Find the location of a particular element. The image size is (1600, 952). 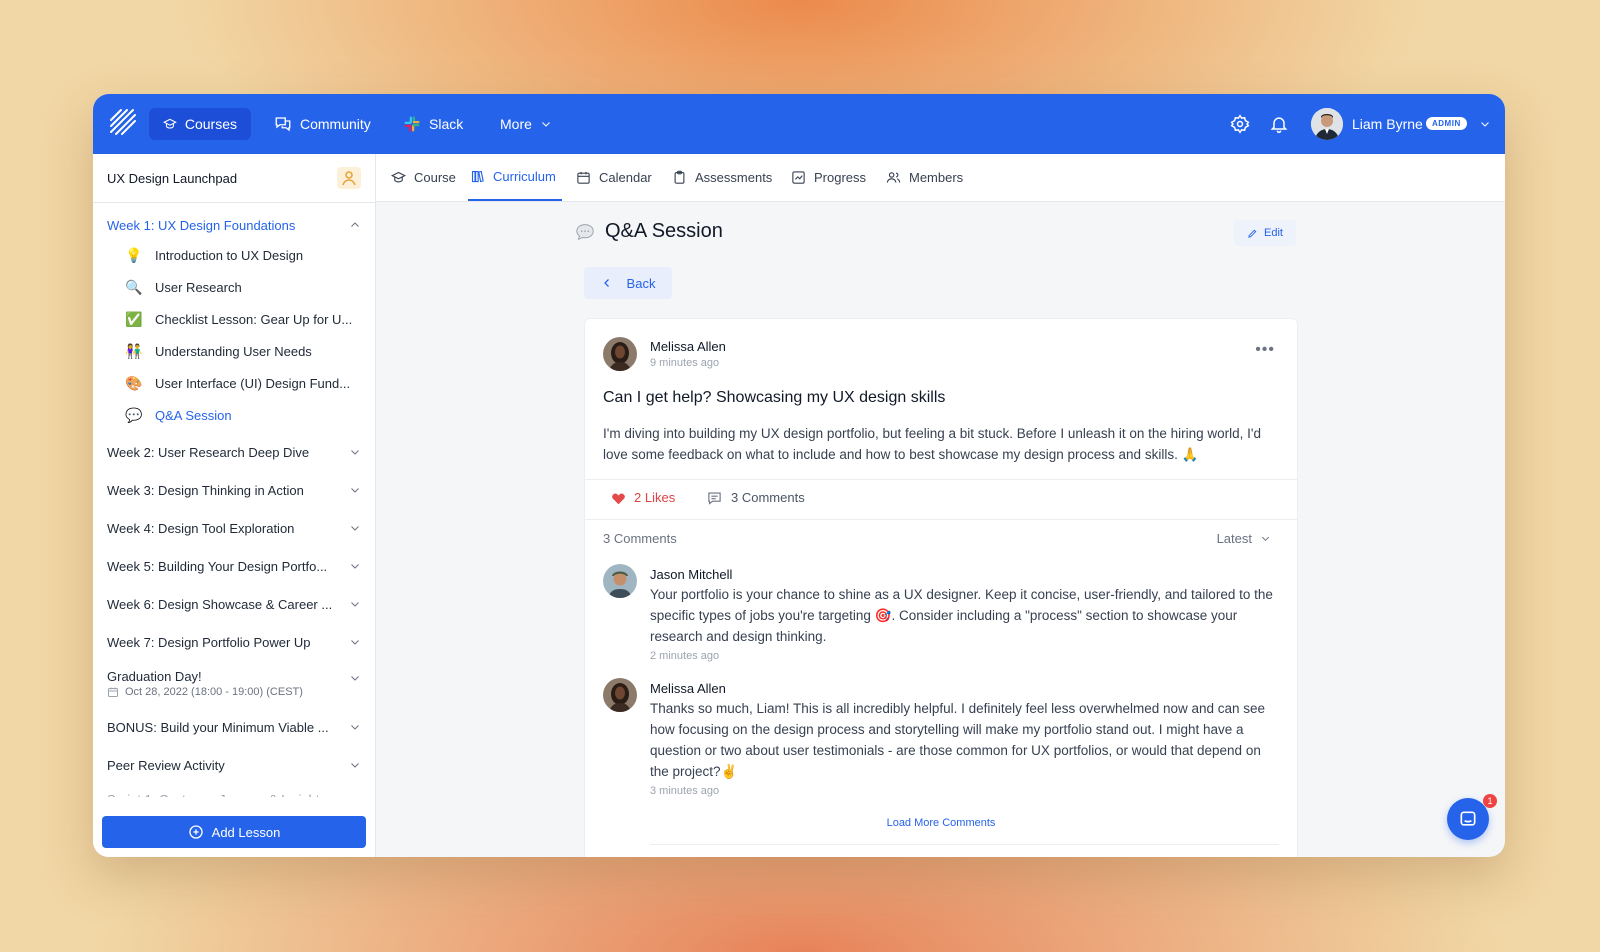

load-more-label: Load More Comments is located at coordinates (941, 823).